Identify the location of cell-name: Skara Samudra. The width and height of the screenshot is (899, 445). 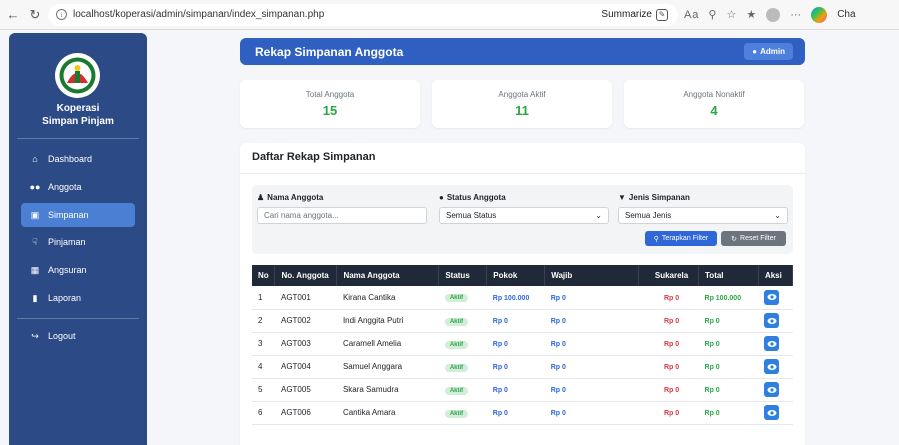
(387, 390).